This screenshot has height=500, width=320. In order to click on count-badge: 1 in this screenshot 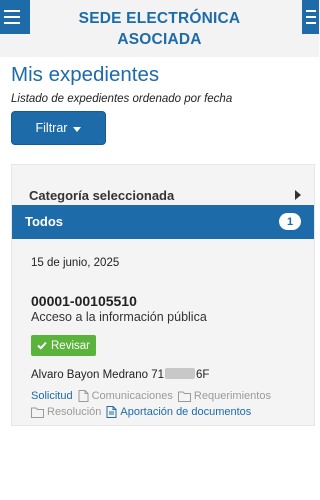, I will do `click(290, 221)`.